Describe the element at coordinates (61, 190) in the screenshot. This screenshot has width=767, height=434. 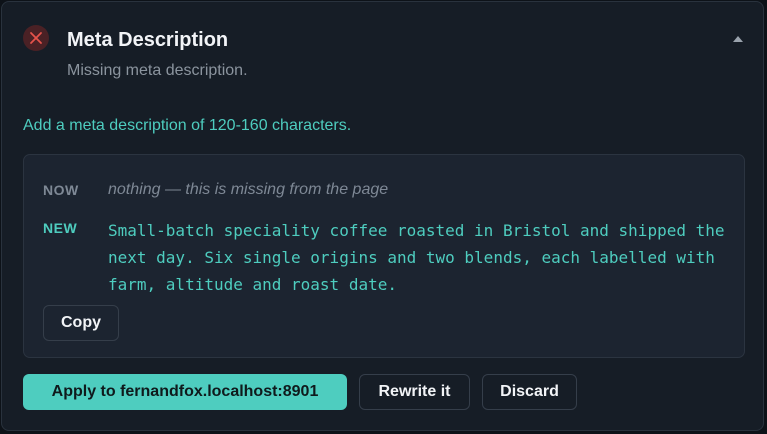
I see `now-label: NOW` at that location.